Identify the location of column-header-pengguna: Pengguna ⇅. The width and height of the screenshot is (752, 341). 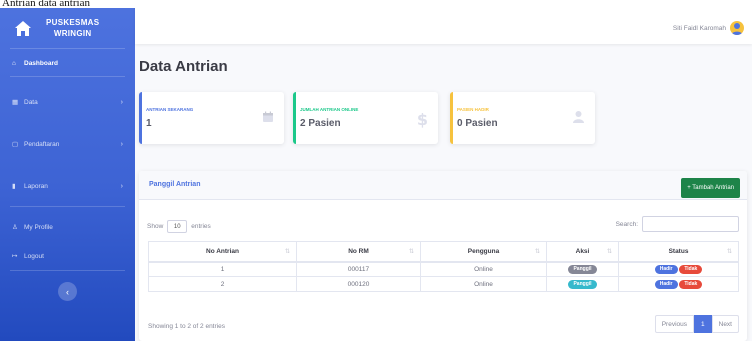
(483, 252).